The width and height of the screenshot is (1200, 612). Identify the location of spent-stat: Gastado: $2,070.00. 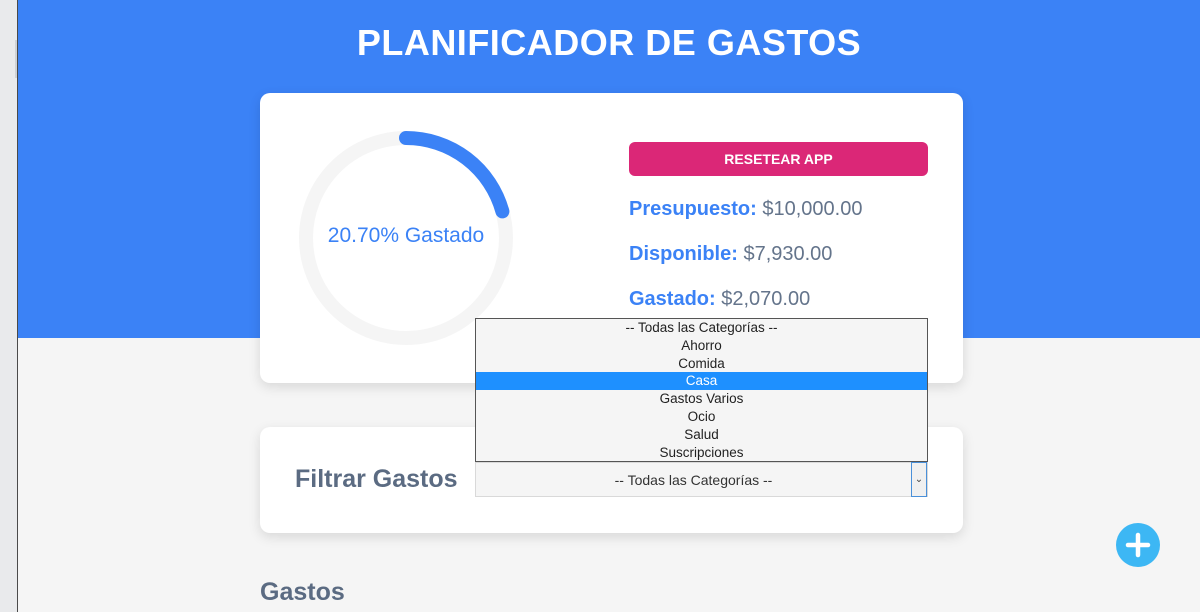
(719, 299).